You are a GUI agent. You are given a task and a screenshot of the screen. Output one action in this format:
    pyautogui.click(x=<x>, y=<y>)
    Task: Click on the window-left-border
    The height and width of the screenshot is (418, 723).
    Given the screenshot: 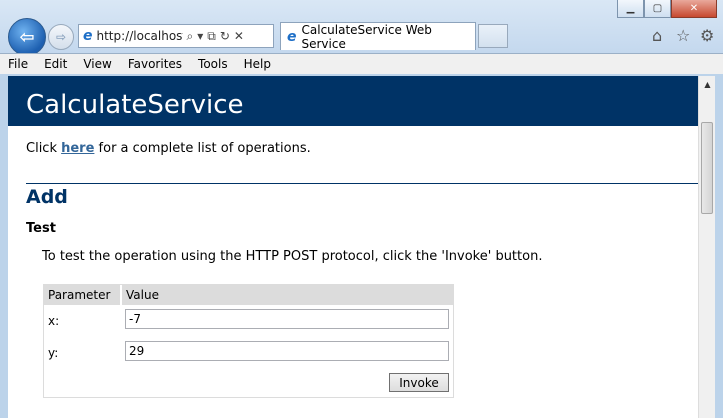 What is the action you would take?
    pyautogui.click(x=4, y=247)
    